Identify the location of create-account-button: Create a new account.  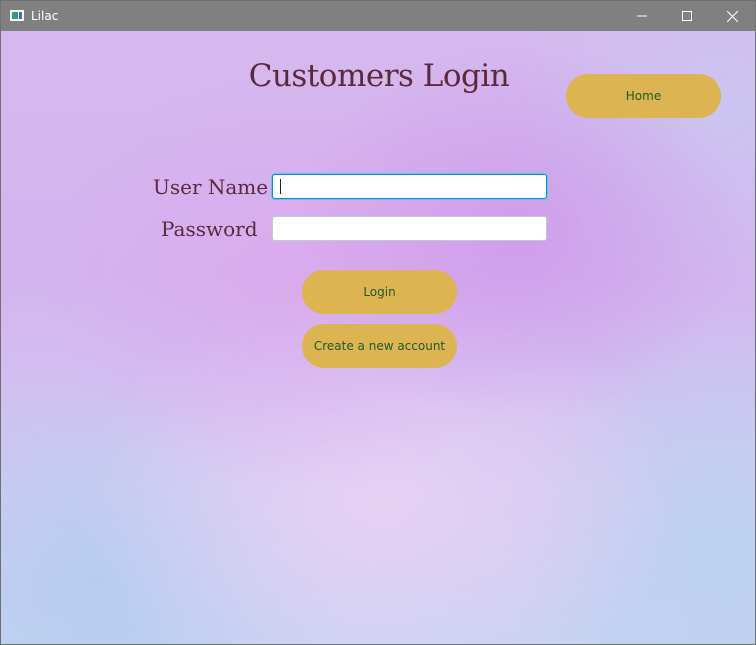
(379, 346).